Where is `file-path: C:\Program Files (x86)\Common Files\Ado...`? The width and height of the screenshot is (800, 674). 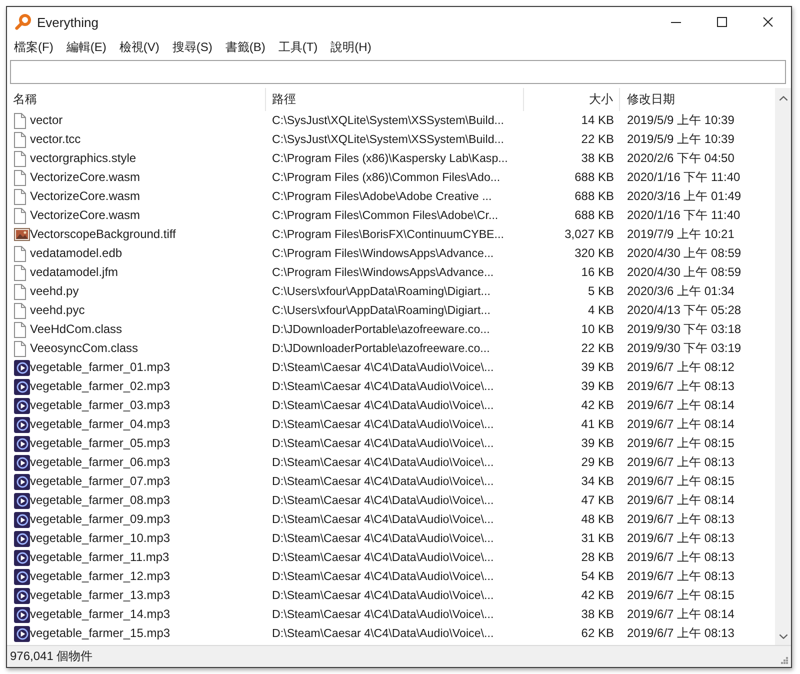
file-path: C:\Program Files (x86)\Common Files\Ado... is located at coordinates (386, 177).